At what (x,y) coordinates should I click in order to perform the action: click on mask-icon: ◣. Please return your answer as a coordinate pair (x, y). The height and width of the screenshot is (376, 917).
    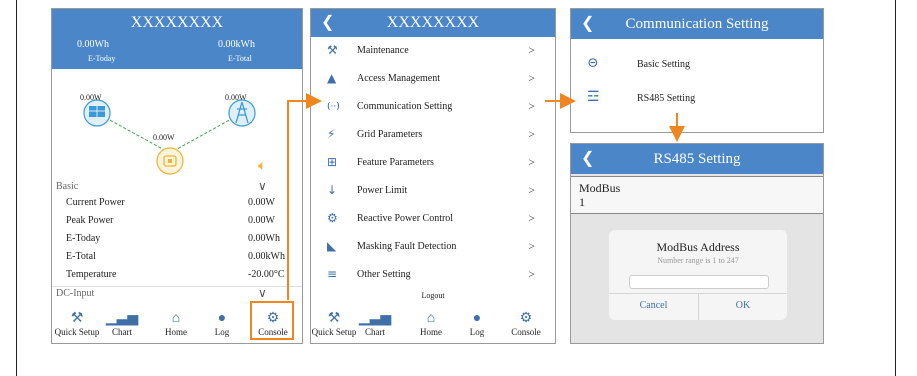
    Looking at the image, I should click on (332, 246).